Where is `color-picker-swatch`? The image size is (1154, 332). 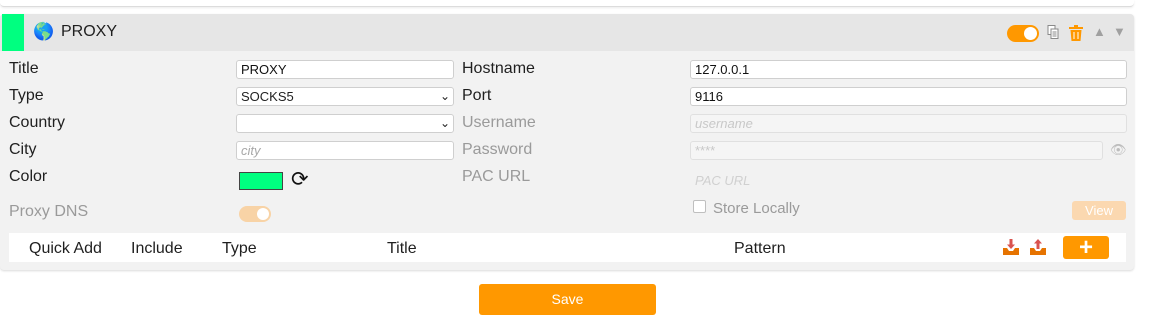
color-picker-swatch is located at coordinates (261, 181).